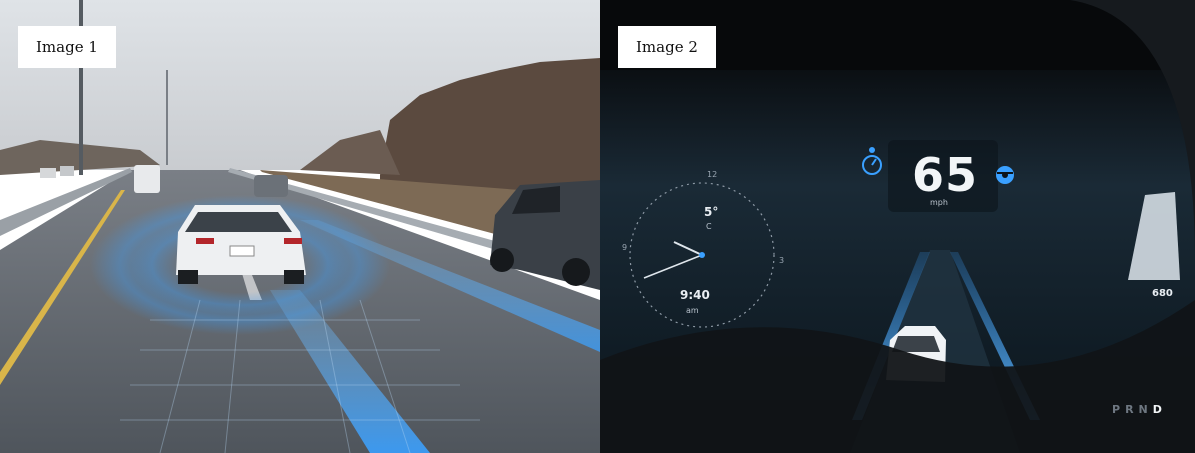 The width and height of the screenshot is (1195, 453). Describe the element at coordinates (695, 295) in the screenshot. I see `clock-time: 9:40` at that location.